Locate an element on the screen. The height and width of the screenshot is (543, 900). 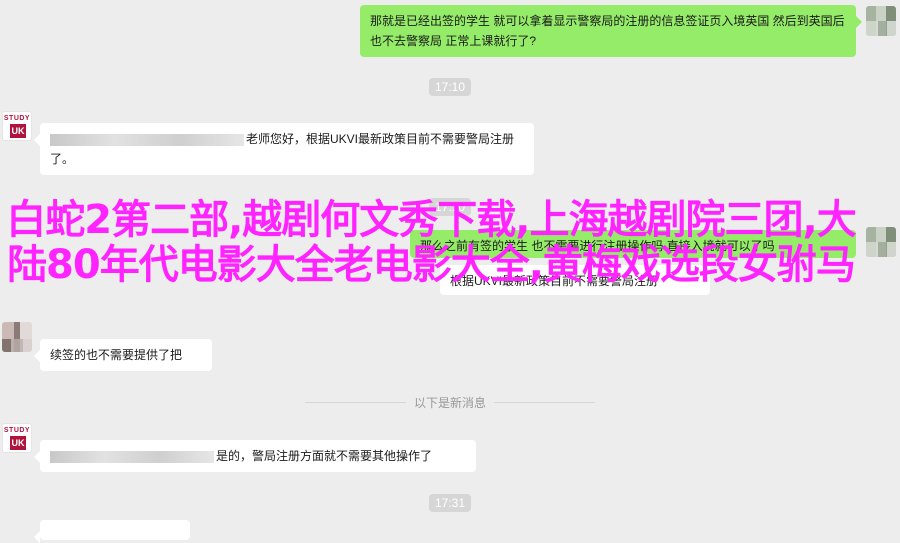
message-text: 续签的也不需要提供了把 is located at coordinates (116, 355).